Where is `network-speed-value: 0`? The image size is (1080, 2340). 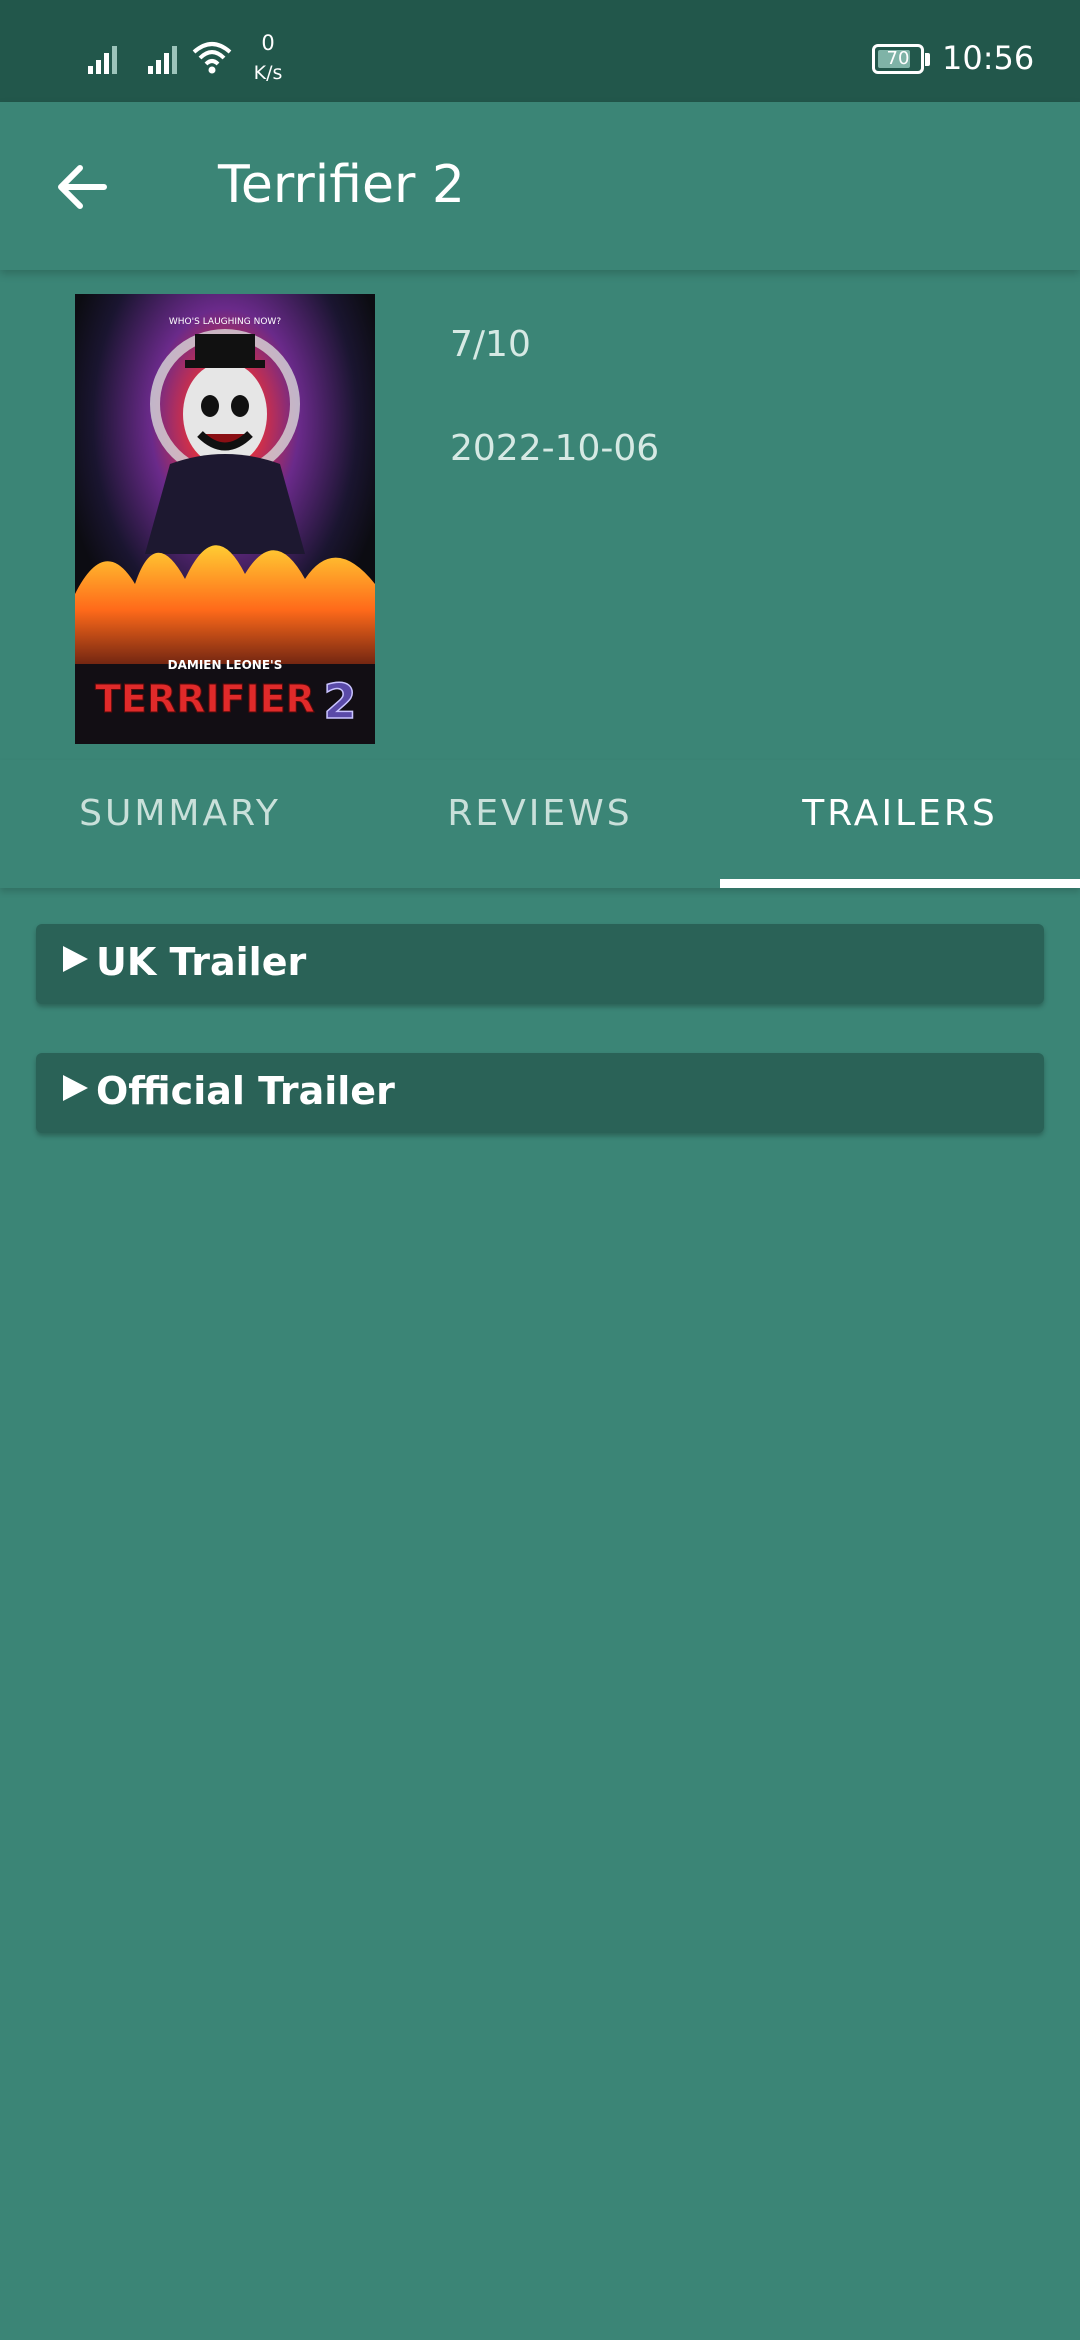
network-speed-value: 0 is located at coordinates (268, 43).